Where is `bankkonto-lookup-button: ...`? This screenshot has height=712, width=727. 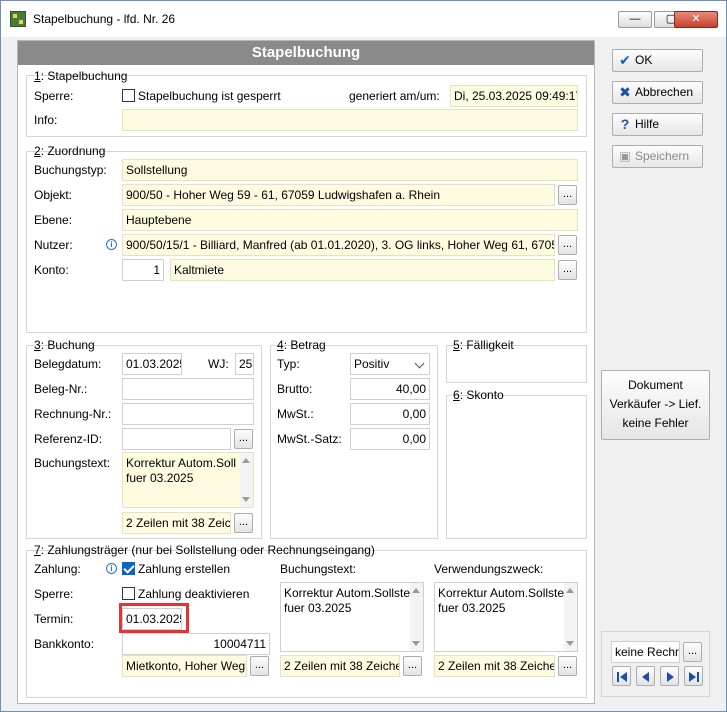
bankkonto-lookup-button: ... is located at coordinates (259, 666).